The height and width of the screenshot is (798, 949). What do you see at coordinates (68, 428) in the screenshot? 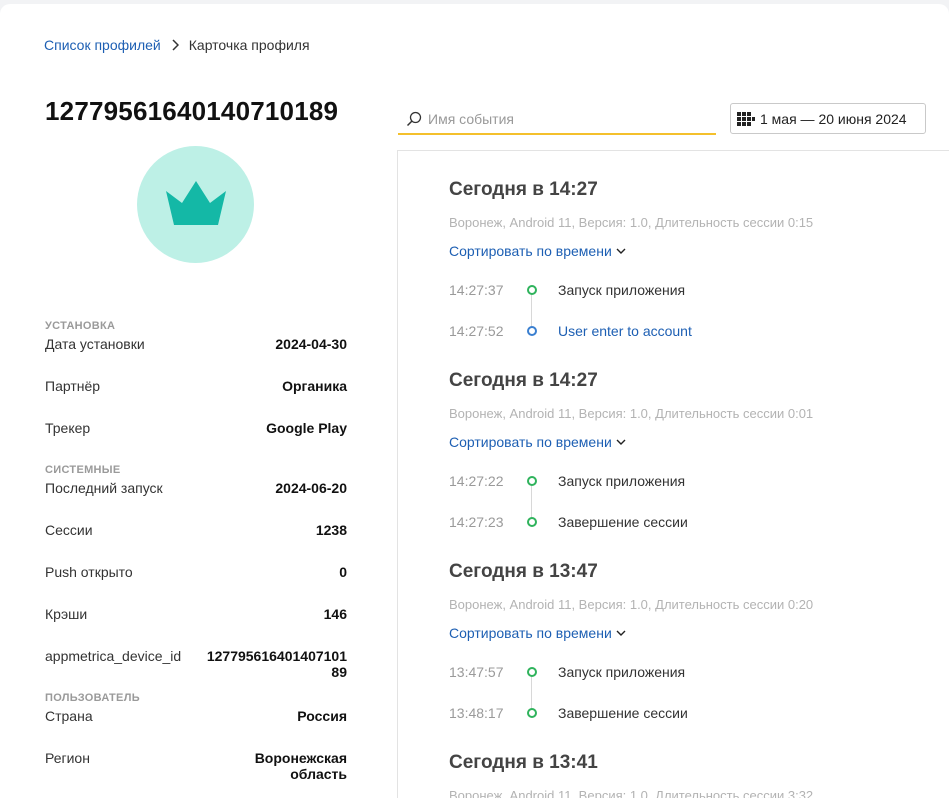
I see `info-key: Трекер` at bounding box center [68, 428].